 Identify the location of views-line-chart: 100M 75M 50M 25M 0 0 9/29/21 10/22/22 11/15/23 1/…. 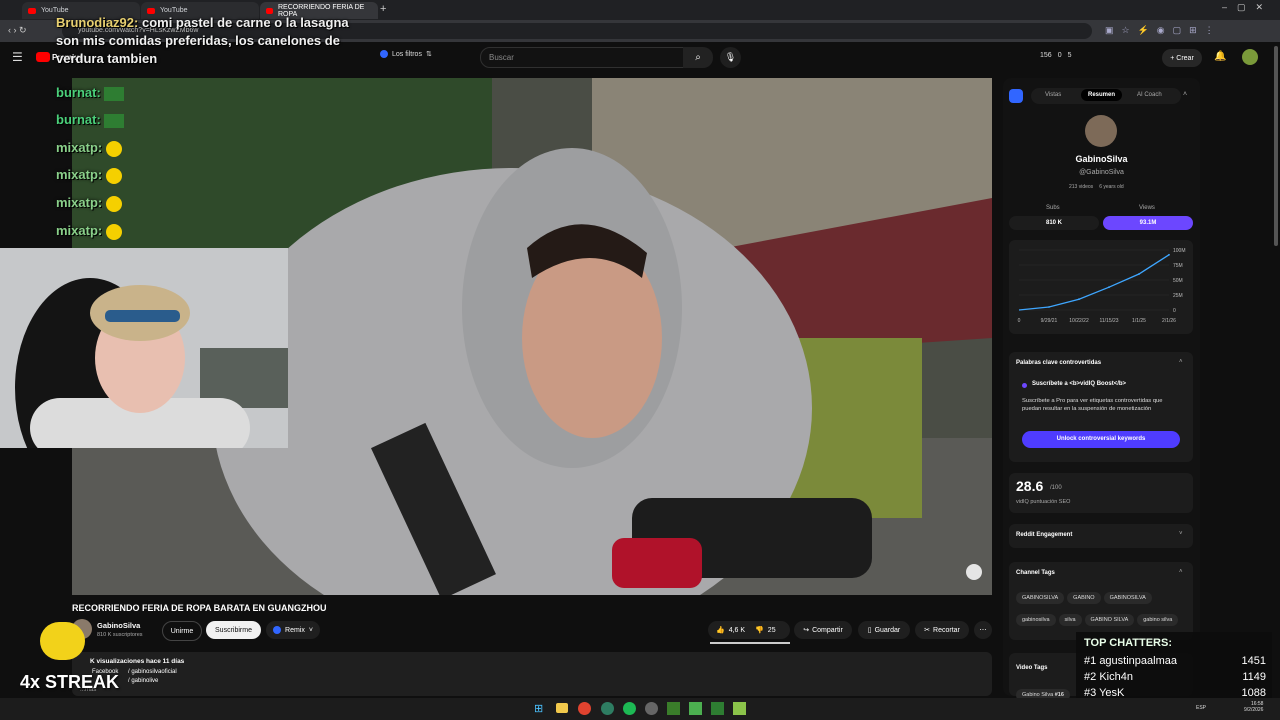
(1102, 286).